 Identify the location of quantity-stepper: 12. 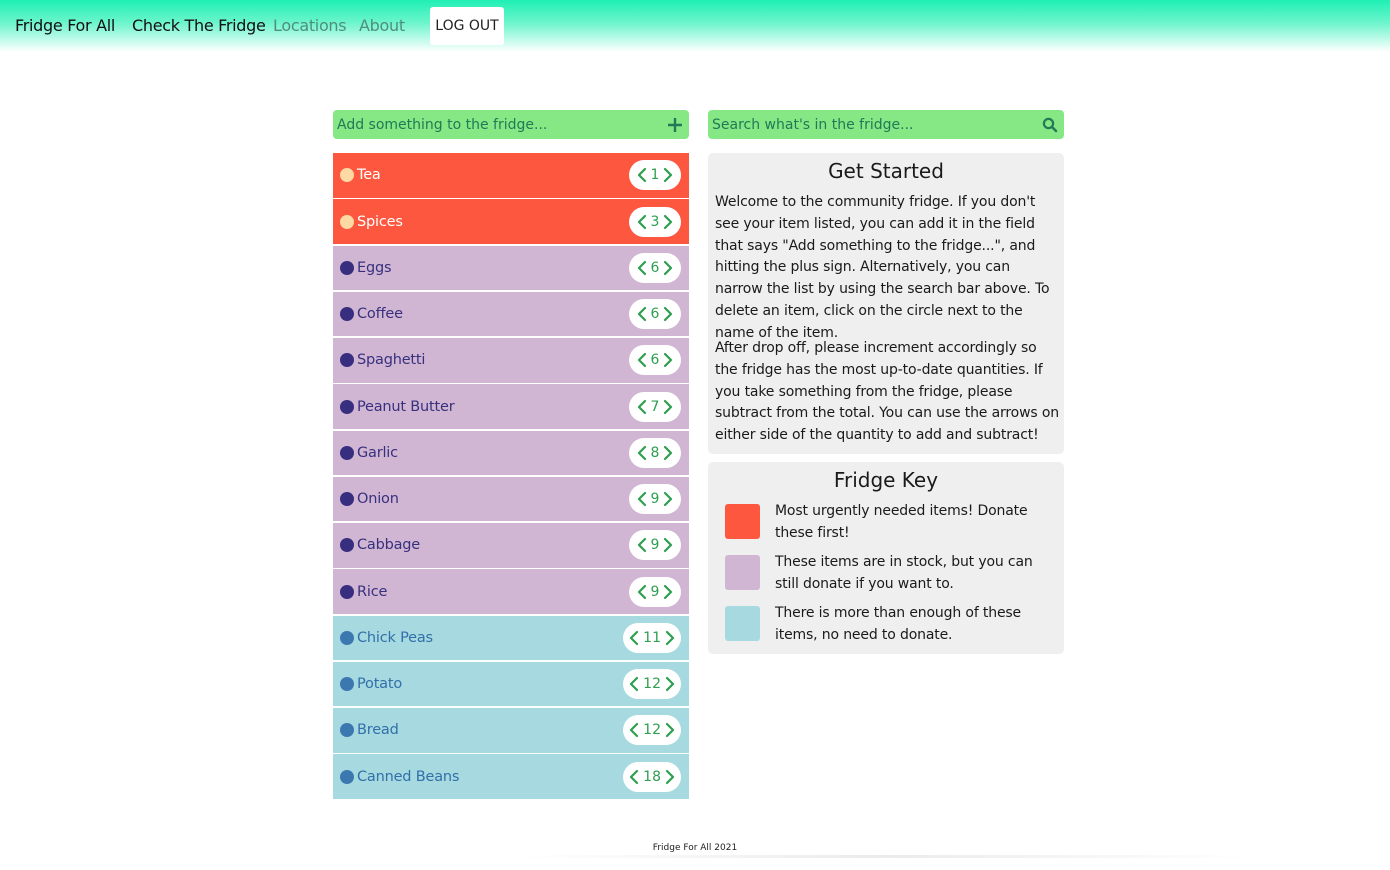
(652, 684).